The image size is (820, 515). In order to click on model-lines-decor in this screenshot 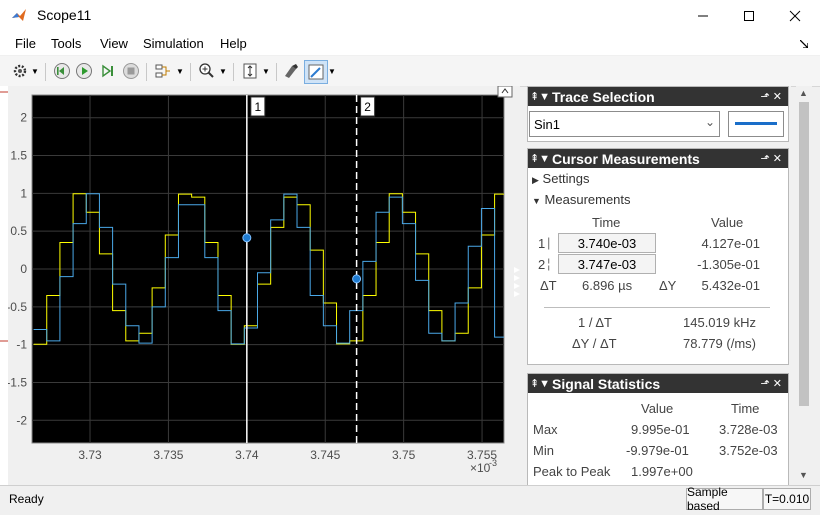, I will do `click(4, 216)`.